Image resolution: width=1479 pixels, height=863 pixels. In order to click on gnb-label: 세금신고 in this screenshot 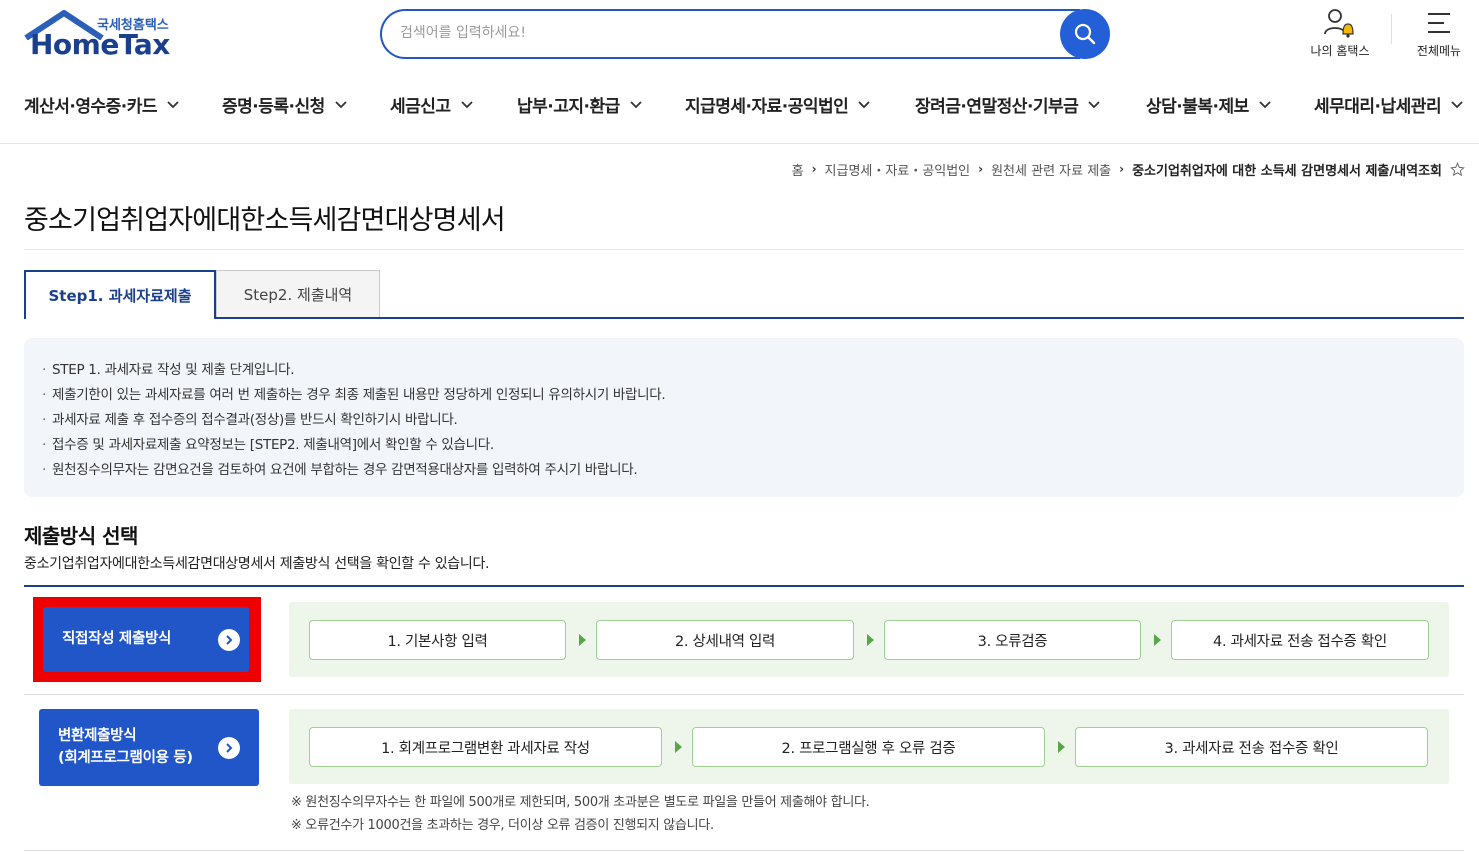, I will do `click(420, 107)`.